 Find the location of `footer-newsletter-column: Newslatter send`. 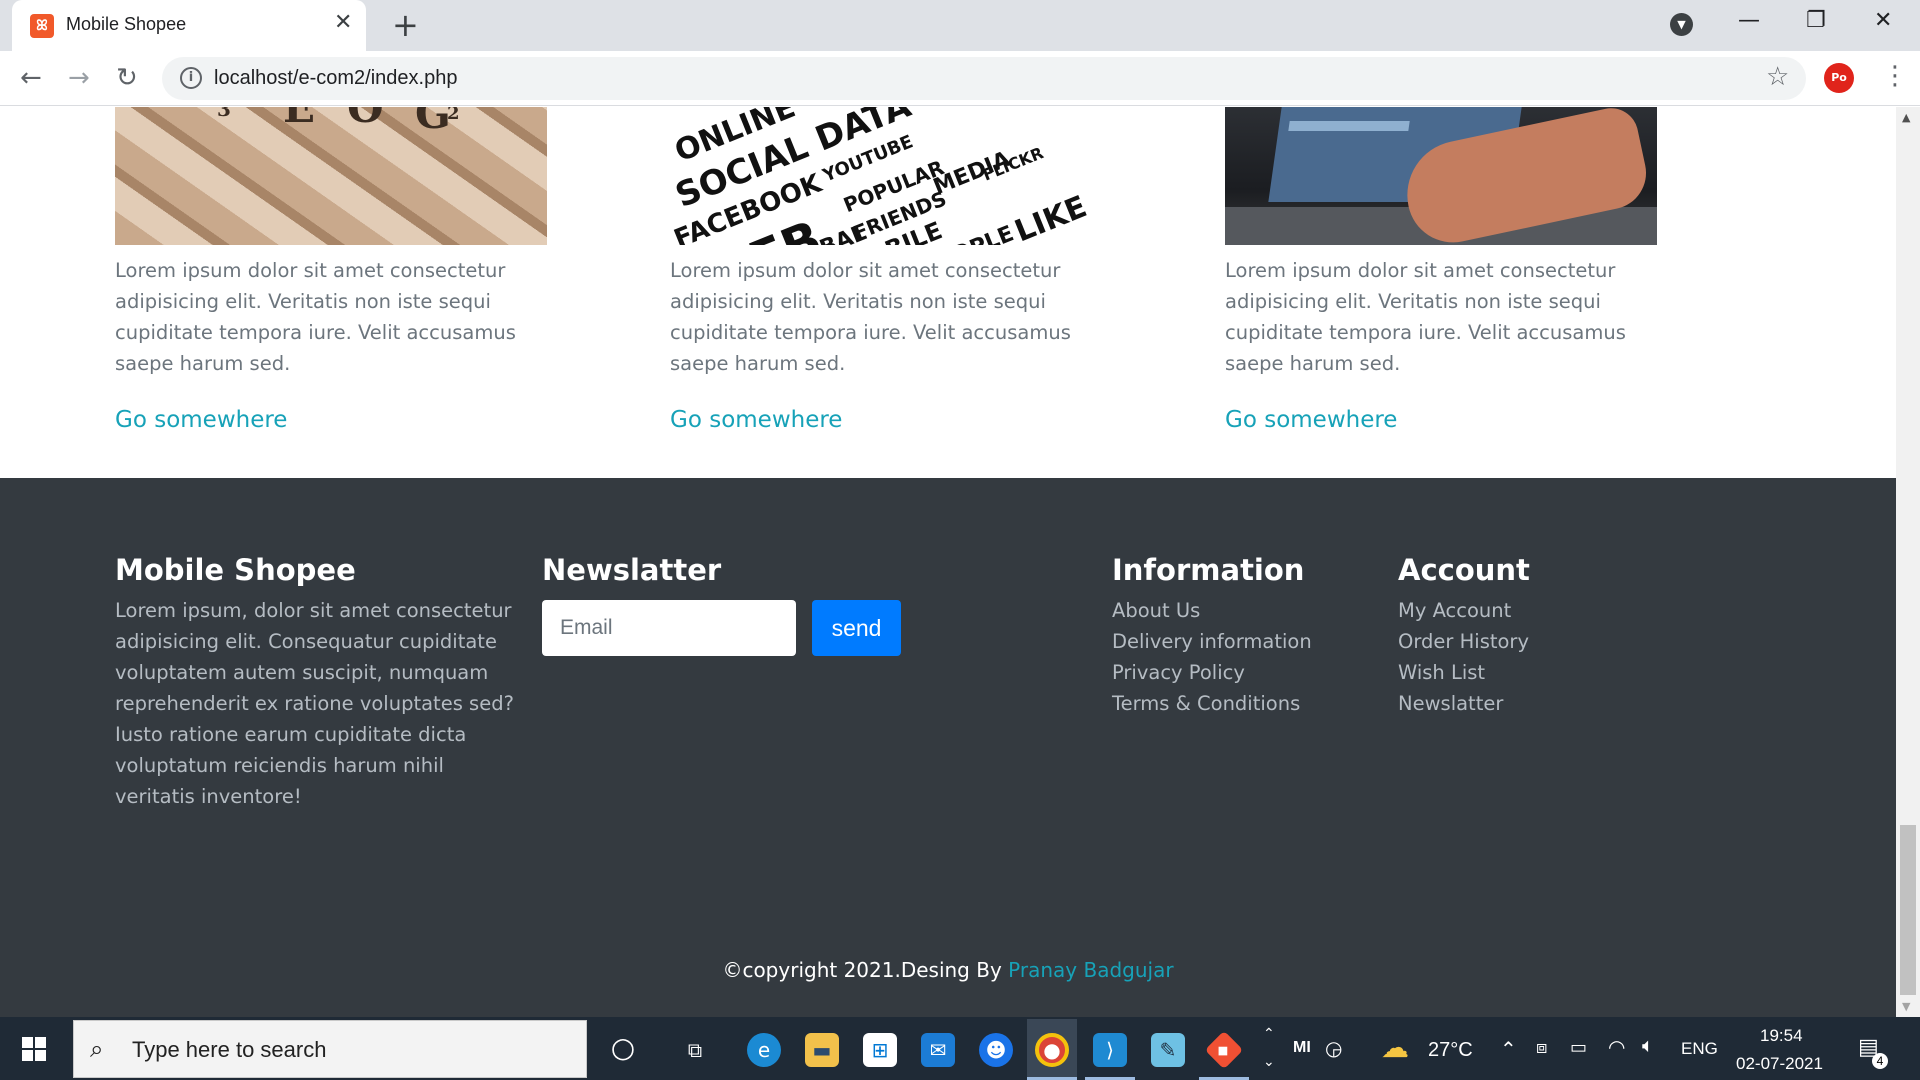

footer-newsletter-column: Newslatter send is located at coordinates (742, 613).